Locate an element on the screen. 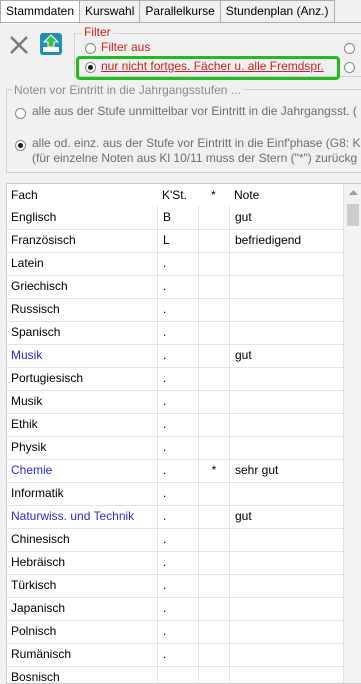  table-row: Naturwiss. und Technik. gut is located at coordinates (175, 517).